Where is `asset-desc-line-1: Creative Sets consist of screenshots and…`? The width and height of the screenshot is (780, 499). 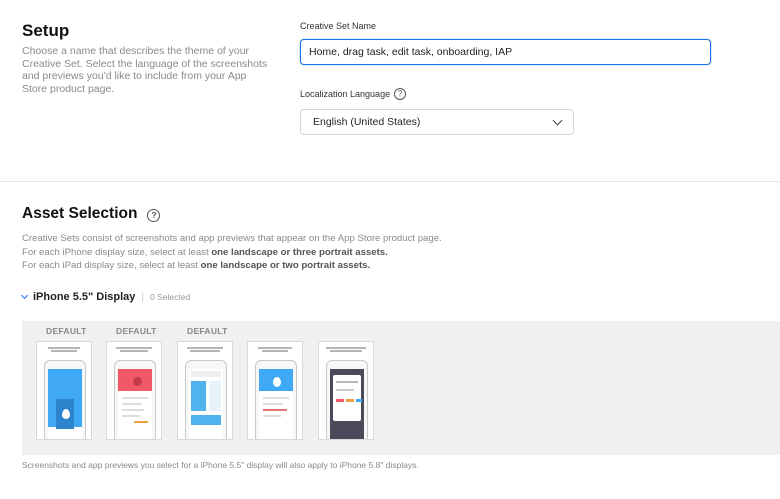 asset-desc-line-1: Creative Sets consist of screenshots and… is located at coordinates (232, 238).